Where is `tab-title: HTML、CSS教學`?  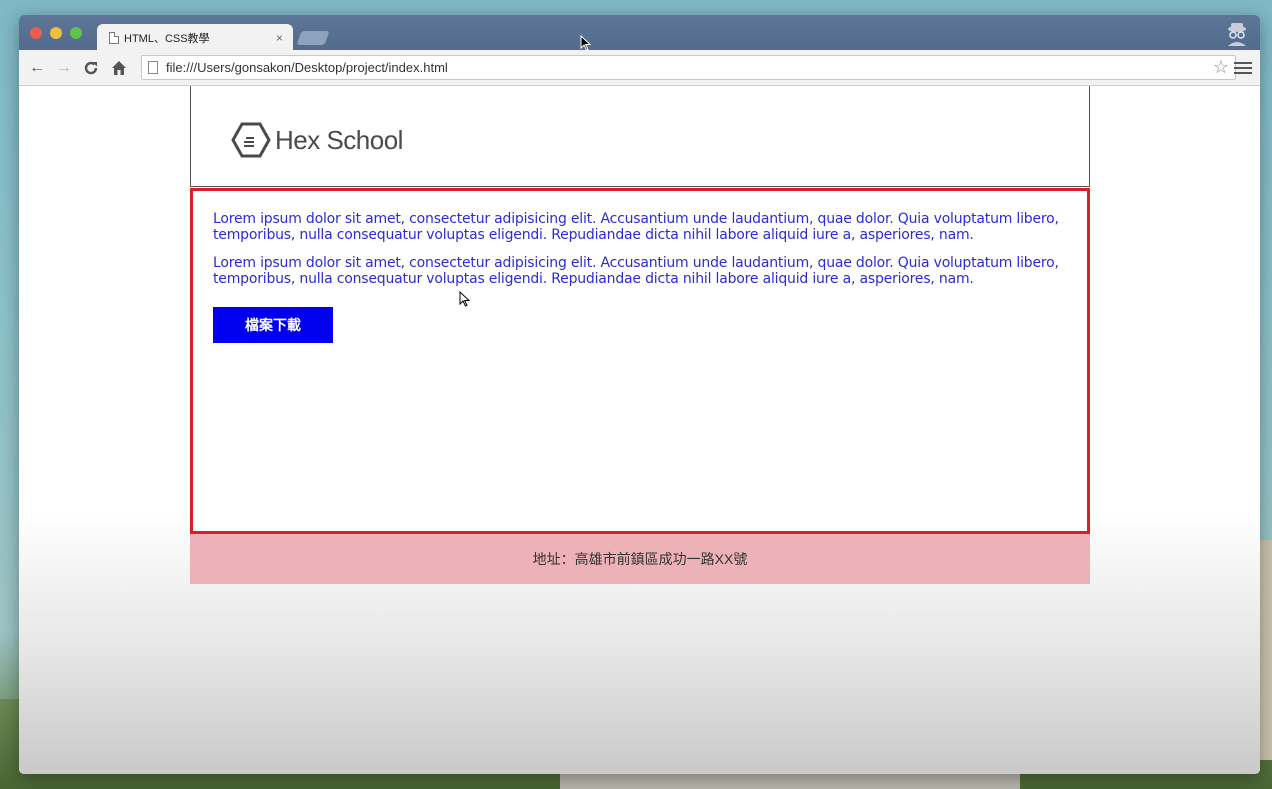
tab-title: HTML、CSS教學 is located at coordinates (167, 38).